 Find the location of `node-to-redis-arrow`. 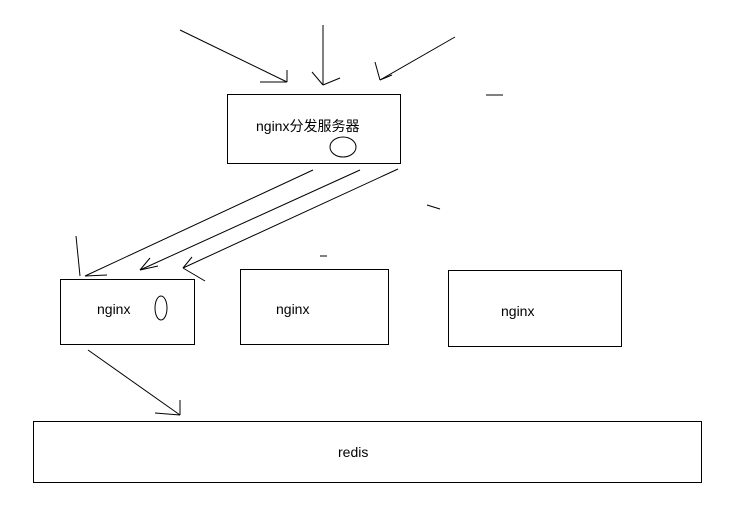

node-to-redis-arrow is located at coordinates (134, 382).